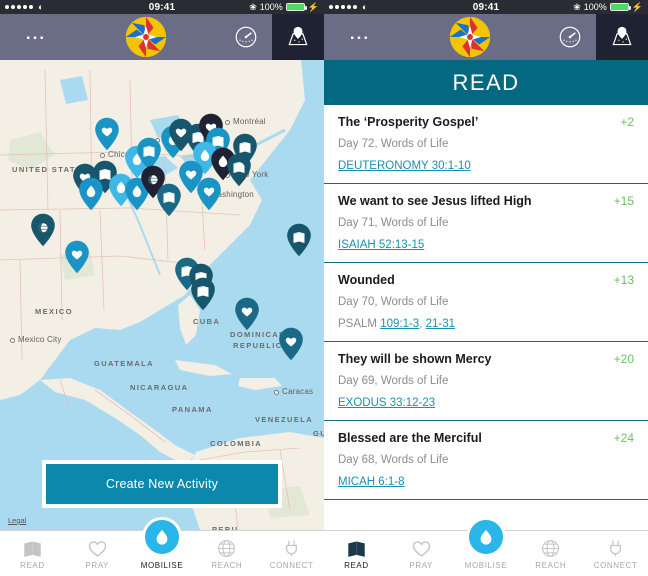 This screenshot has height=576, width=648. Describe the element at coordinates (291, 565) in the screenshot. I see `tab-label: CONNECT` at that location.